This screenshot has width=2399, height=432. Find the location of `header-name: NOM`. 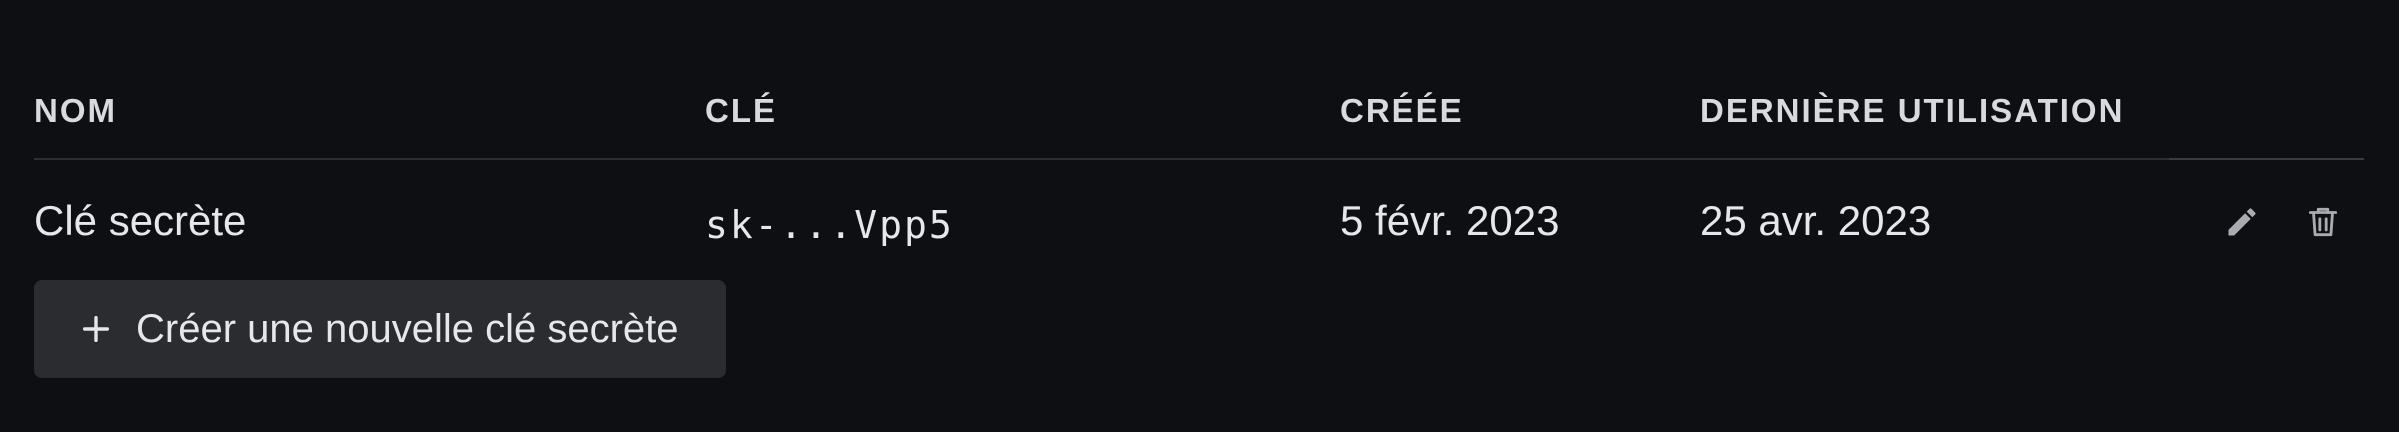

header-name: NOM is located at coordinates (75, 110).